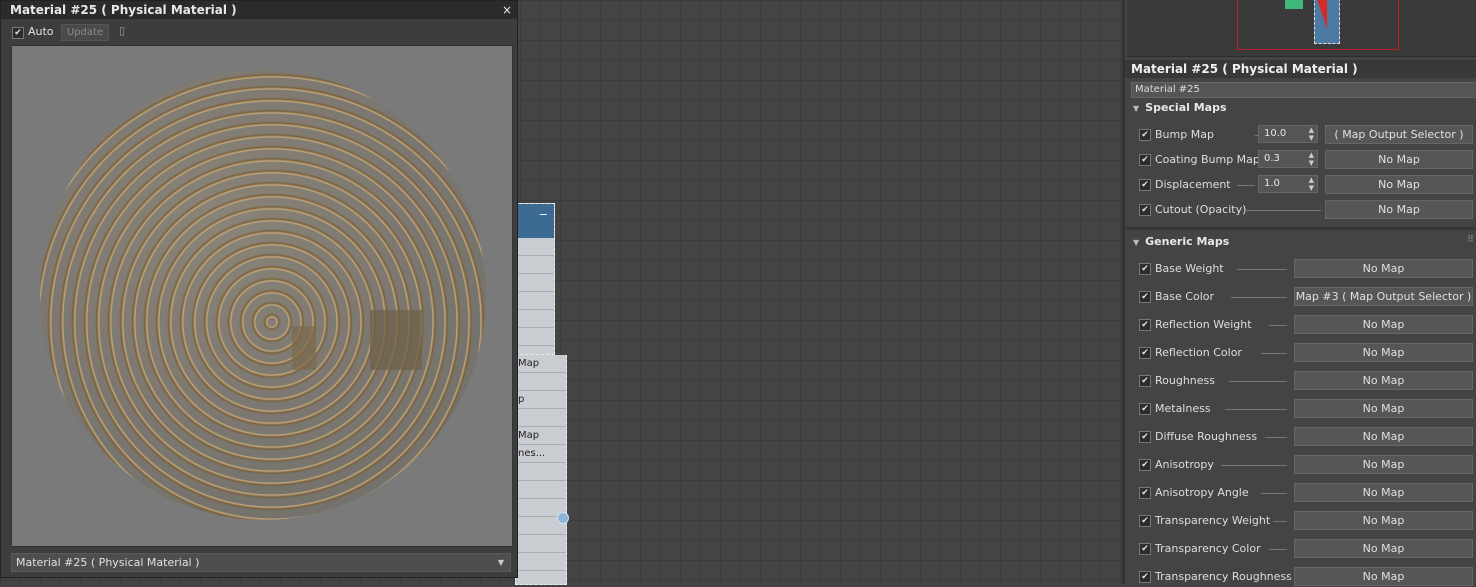  Describe the element at coordinates (1207, 159) in the screenshot. I see `coating-bump-label: Coating Bump Map` at that location.